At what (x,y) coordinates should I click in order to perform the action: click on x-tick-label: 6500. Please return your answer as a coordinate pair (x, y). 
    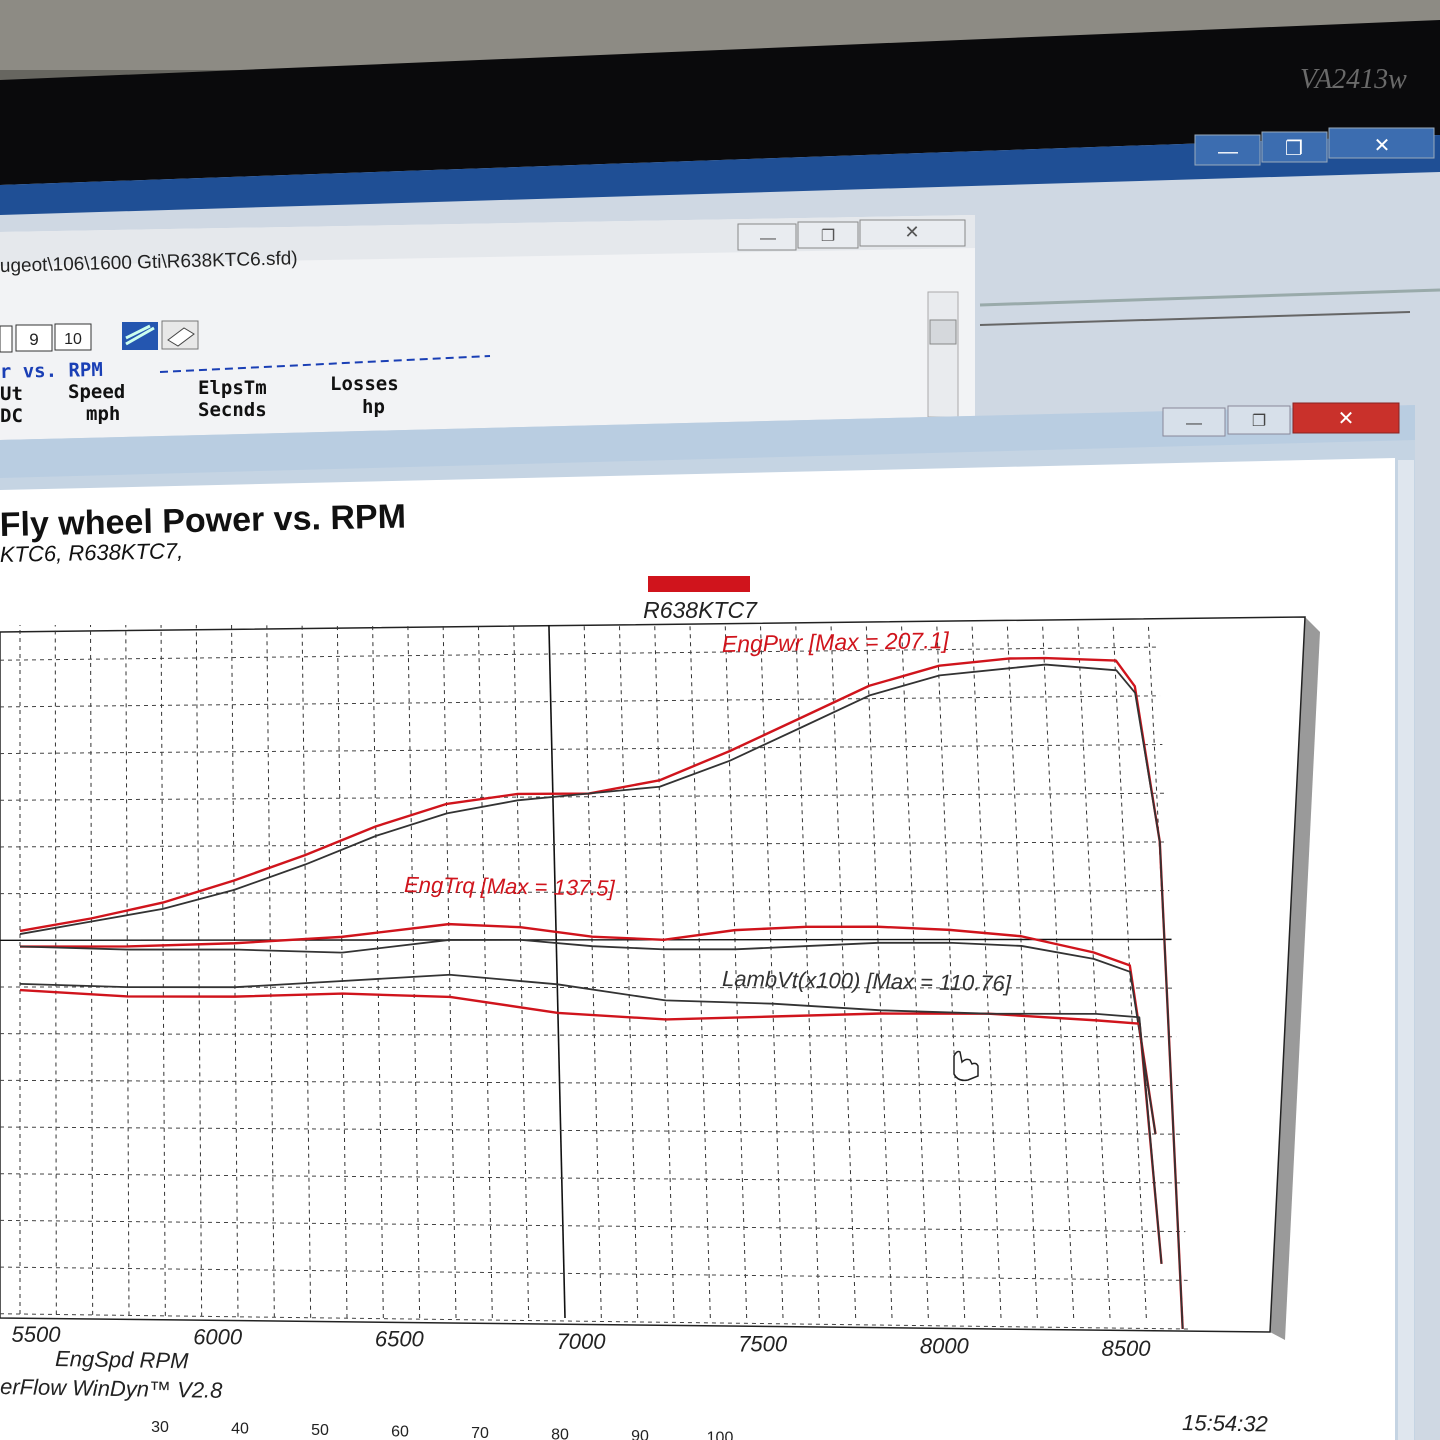
    Looking at the image, I should click on (400, 1339).